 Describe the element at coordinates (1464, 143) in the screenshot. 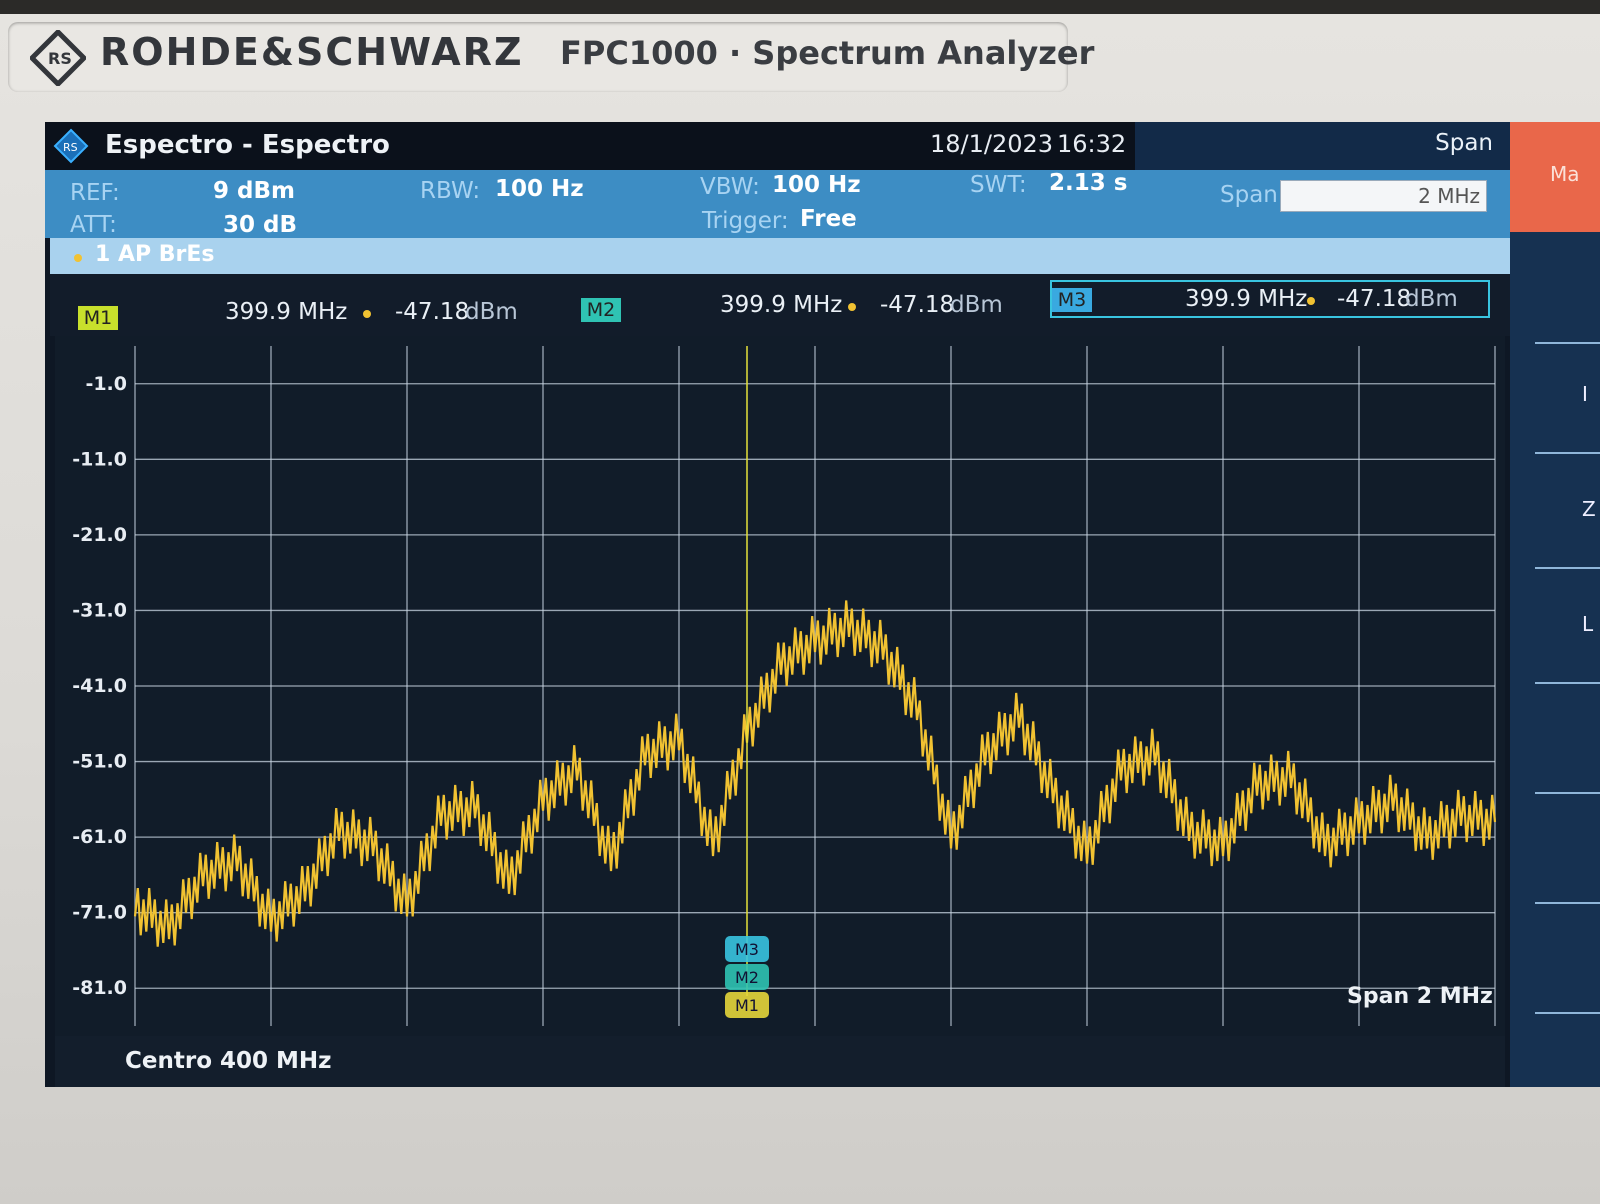

I see `softkey-title-label: Span` at that location.